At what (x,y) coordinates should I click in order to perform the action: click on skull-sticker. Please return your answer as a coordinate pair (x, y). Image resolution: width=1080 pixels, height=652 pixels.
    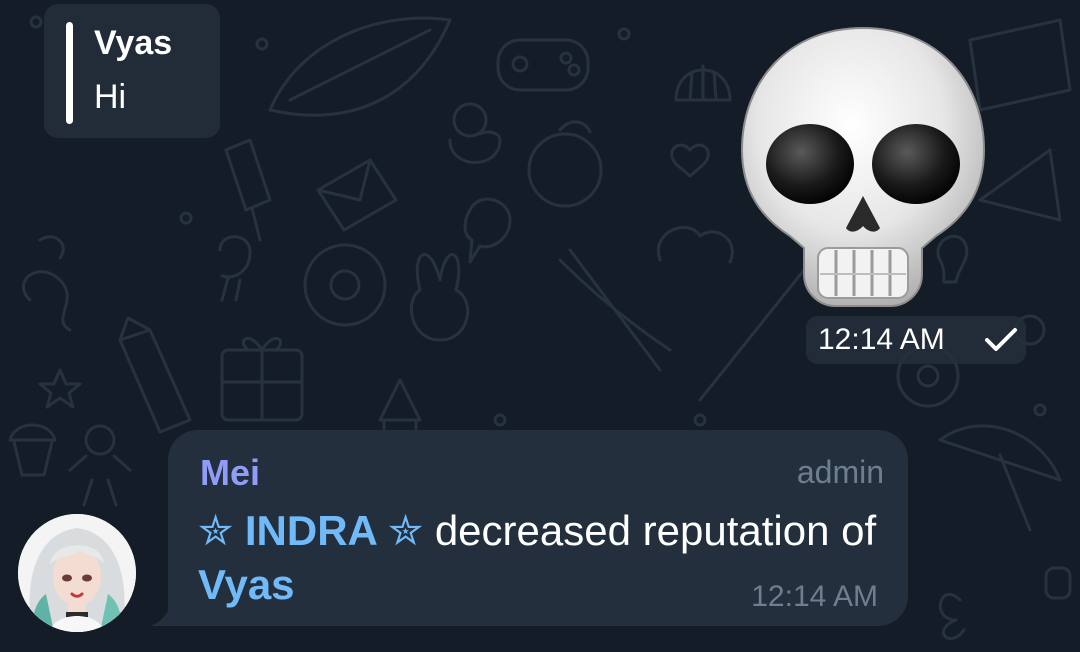
    Looking at the image, I should click on (863, 167).